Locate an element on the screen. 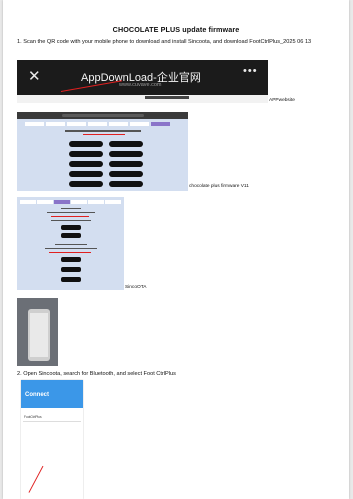  phone is located at coordinates (39, 335).